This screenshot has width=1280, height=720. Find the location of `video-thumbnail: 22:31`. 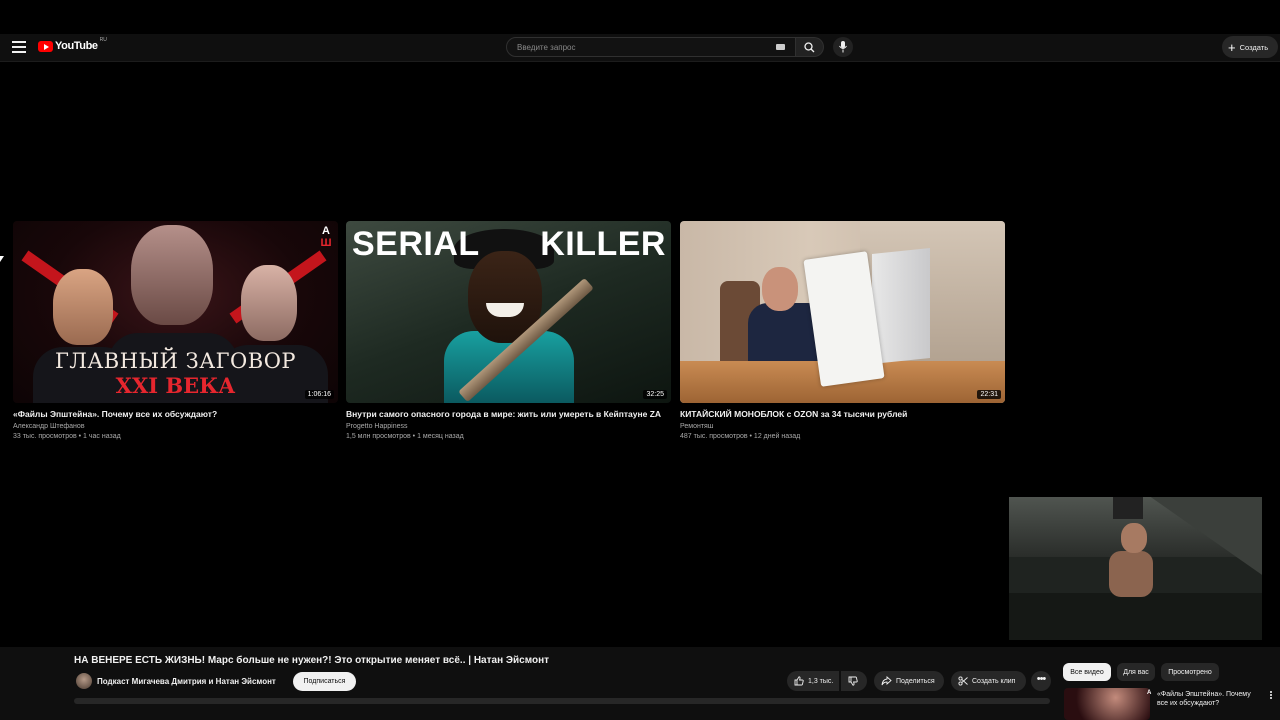

video-thumbnail: 22:31 is located at coordinates (842, 312).